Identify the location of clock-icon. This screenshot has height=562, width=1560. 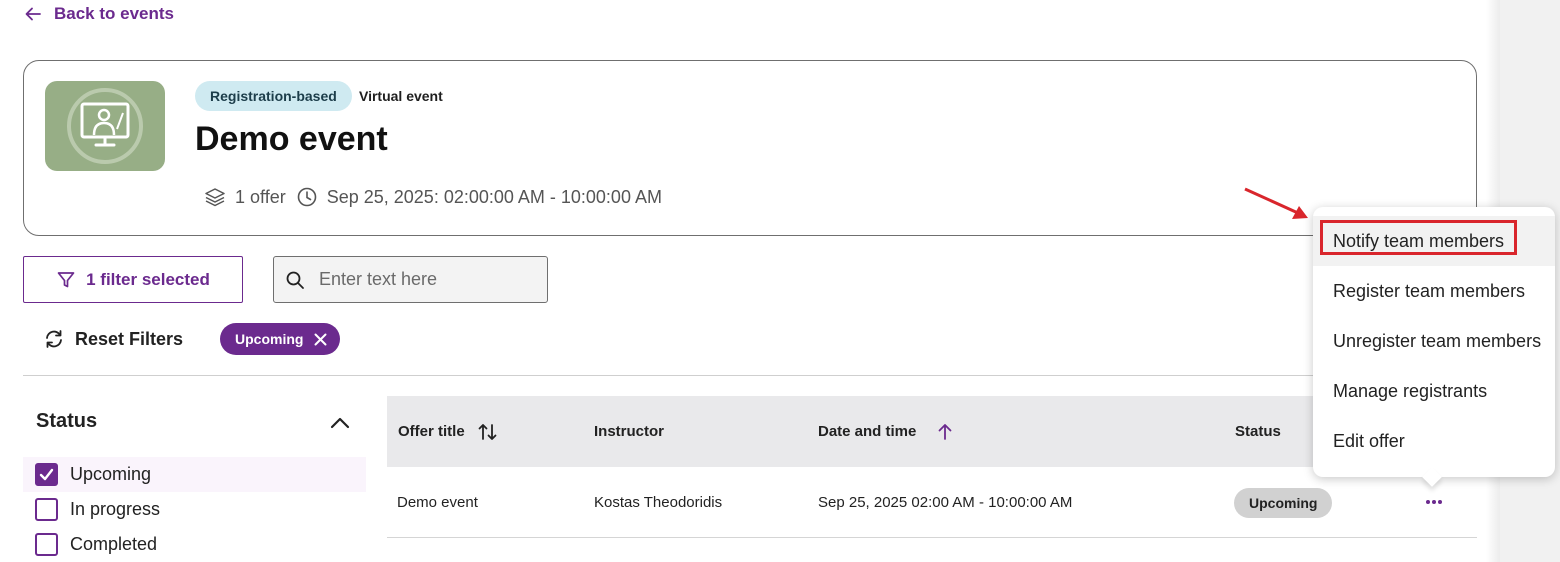
(307, 197).